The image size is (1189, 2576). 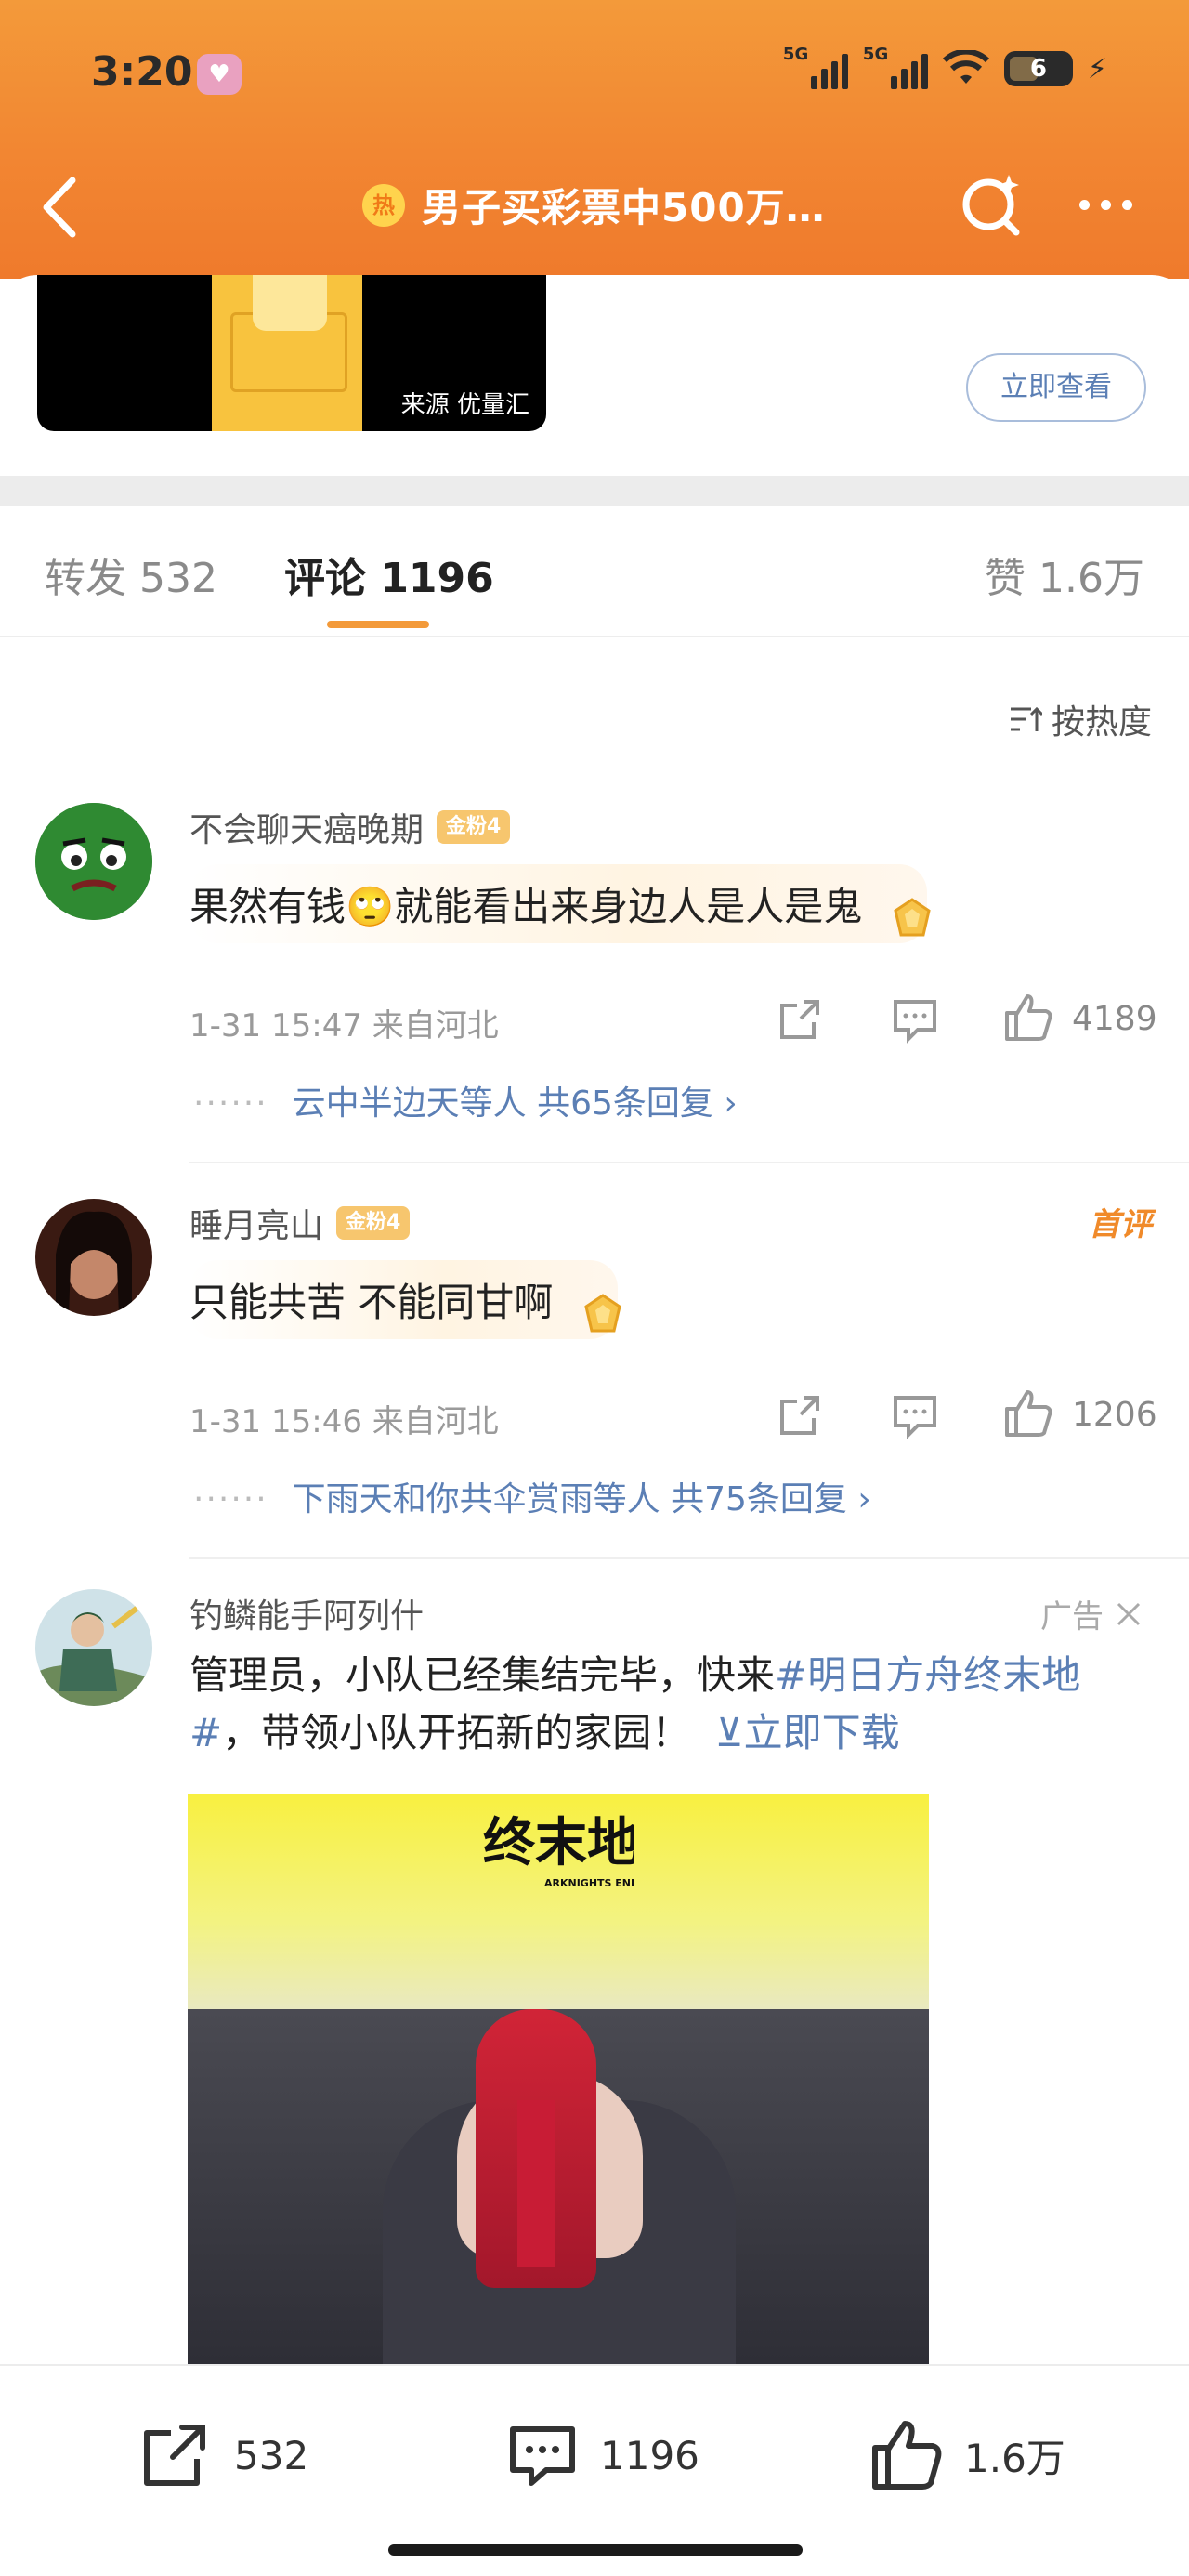 I want to click on ad-image: 终末地 ARKNIGHTS ENDFIELD, so click(x=558, y=2079).